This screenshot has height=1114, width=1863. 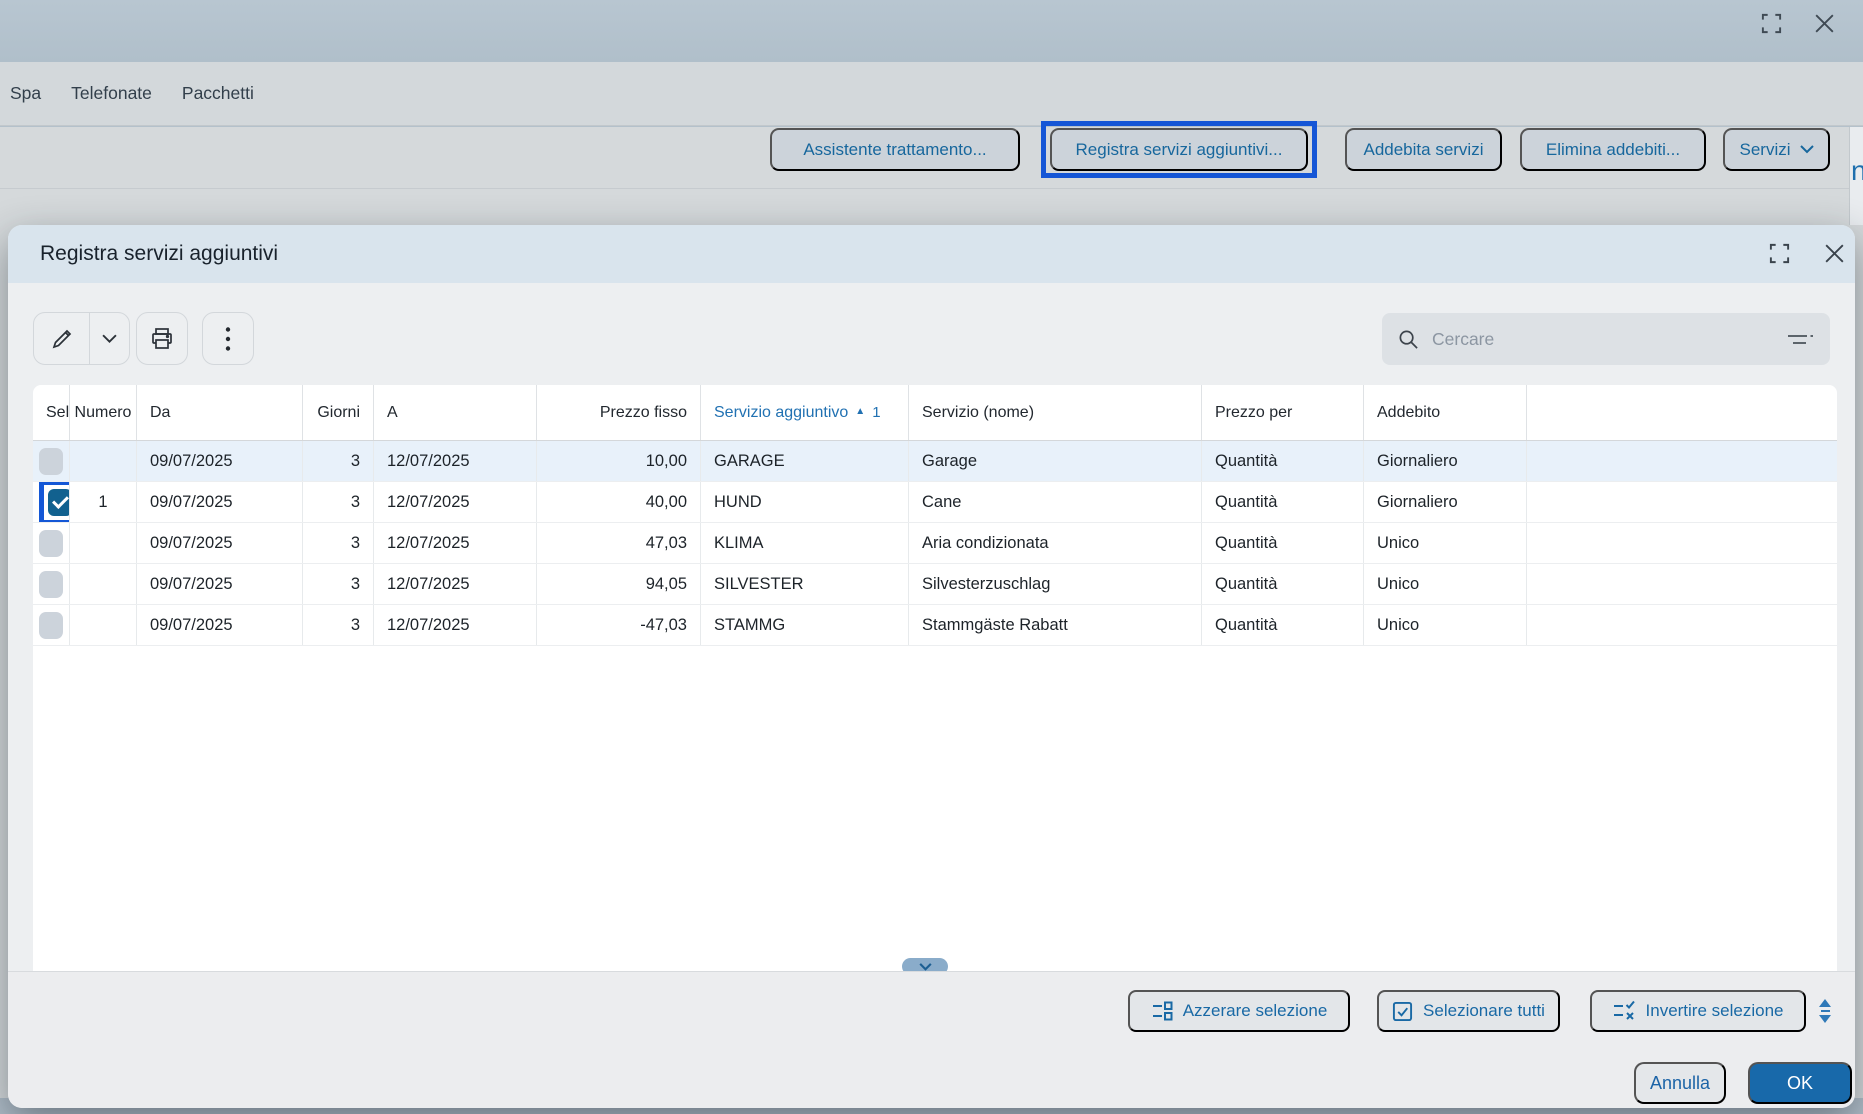 What do you see at coordinates (1680, 1083) in the screenshot?
I see `cancel-button: Annulla` at bounding box center [1680, 1083].